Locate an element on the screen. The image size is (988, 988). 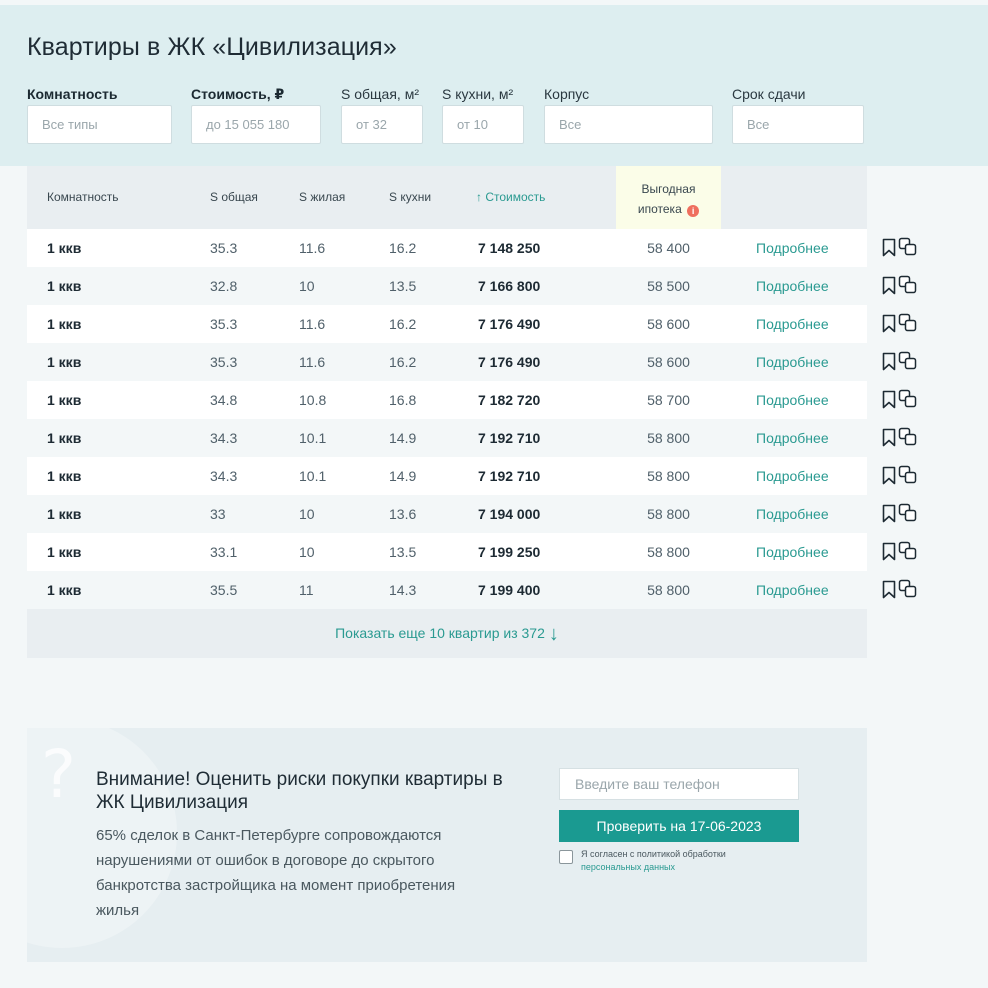
cell-area-kitchen: 13.6 is located at coordinates (403, 514).